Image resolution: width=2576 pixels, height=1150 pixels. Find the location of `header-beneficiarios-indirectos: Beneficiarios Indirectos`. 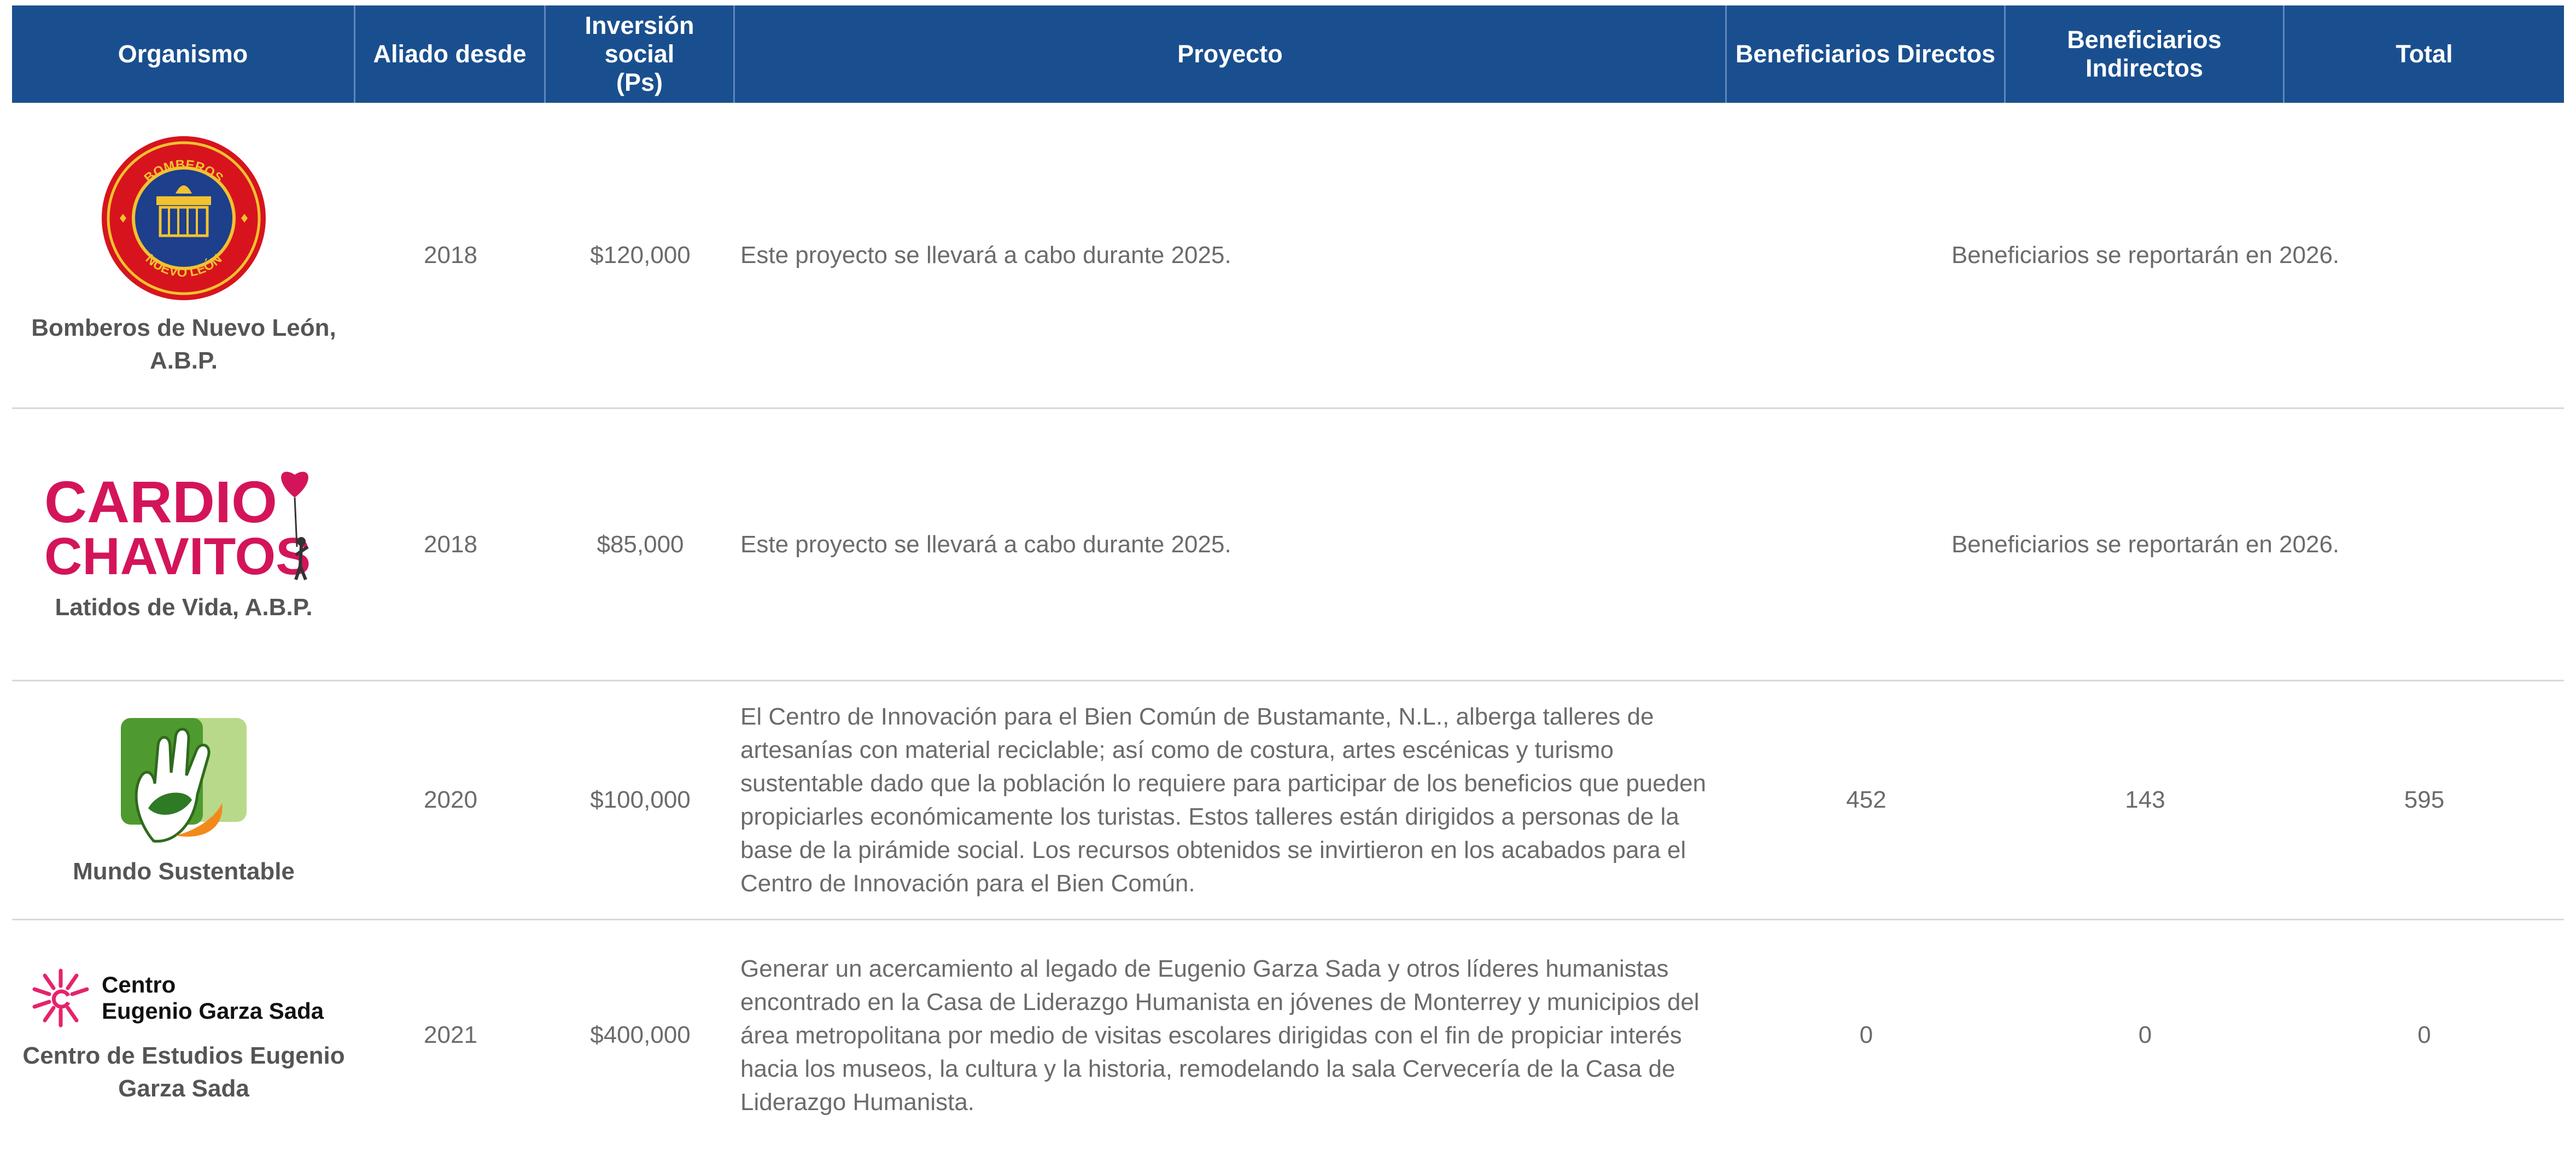

header-beneficiarios-indirectos: Beneficiarios Indirectos is located at coordinates (2145, 54).